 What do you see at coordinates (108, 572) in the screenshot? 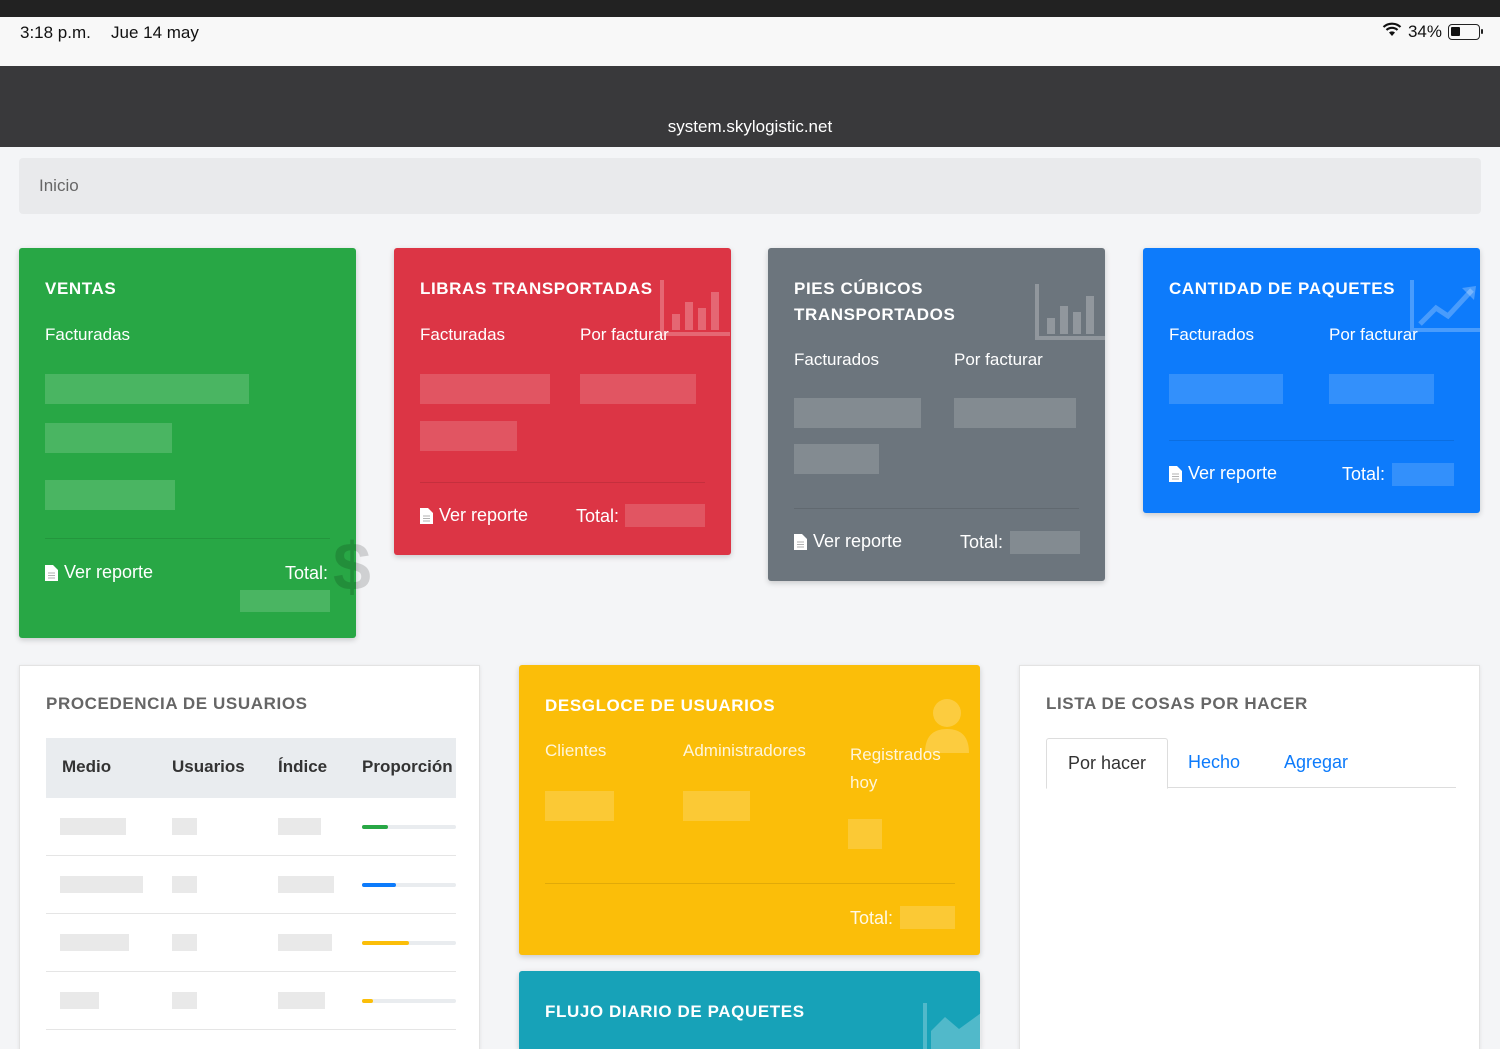
I see `ventas-report-label: Ver reporte` at bounding box center [108, 572].